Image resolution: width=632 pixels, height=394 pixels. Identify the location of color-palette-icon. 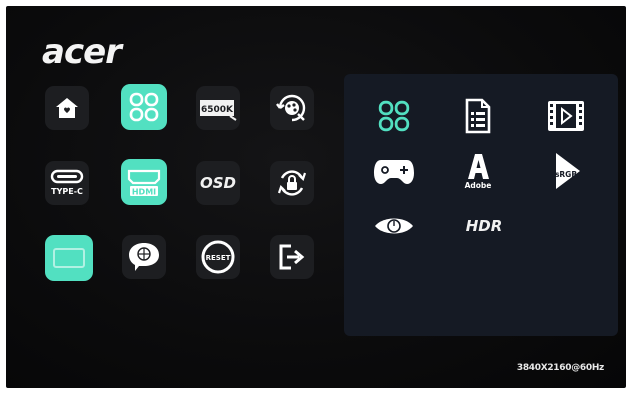
(291, 108).